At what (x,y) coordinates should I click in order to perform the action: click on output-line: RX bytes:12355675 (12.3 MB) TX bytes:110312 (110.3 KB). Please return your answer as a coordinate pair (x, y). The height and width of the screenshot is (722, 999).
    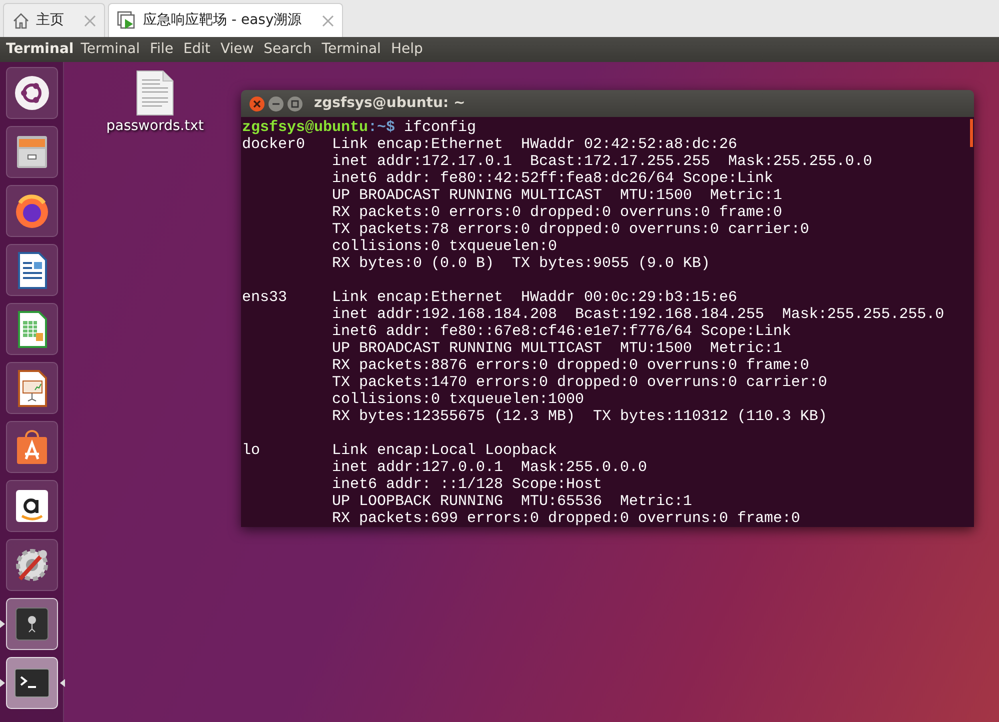
    Looking at the image, I should click on (580, 416).